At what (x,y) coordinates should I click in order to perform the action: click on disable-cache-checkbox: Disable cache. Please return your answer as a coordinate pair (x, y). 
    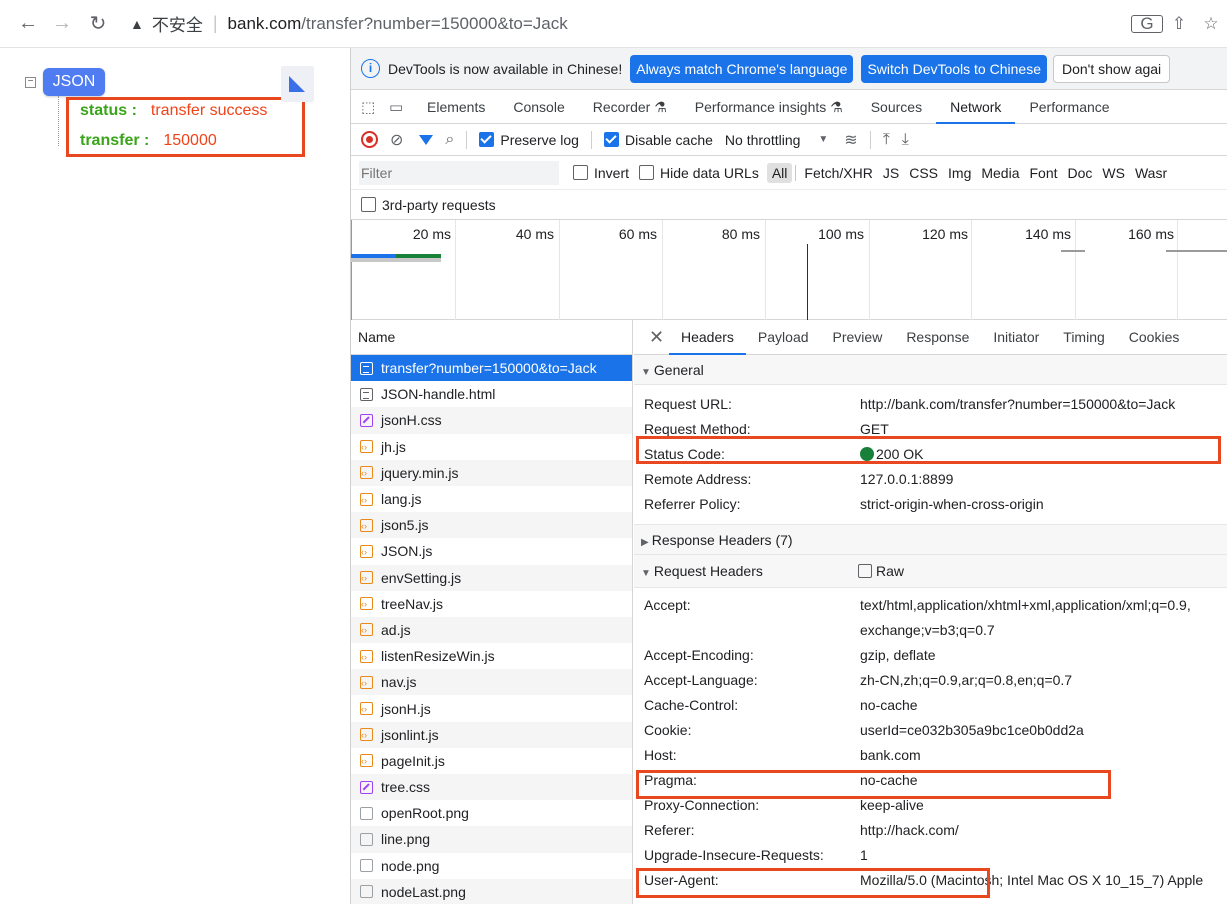
    Looking at the image, I should click on (658, 140).